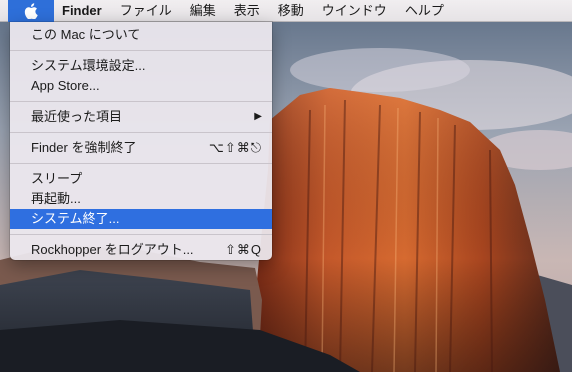 This screenshot has width=572, height=372. Describe the element at coordinates (424, 11) in the screenshot. I see `menubar-item-help: ヘルプ` at that location.